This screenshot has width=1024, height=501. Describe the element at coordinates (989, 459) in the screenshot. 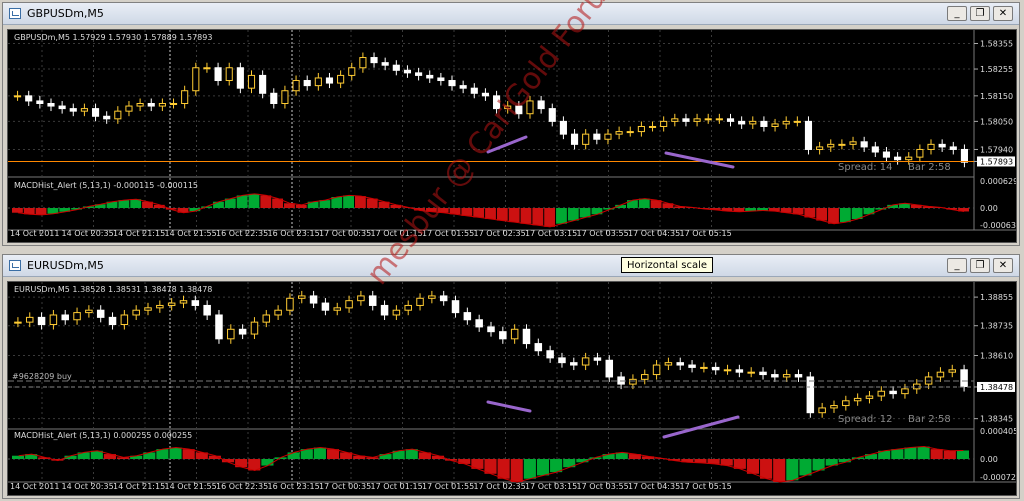

I see `macd-scale-label: 0.00` at that location.